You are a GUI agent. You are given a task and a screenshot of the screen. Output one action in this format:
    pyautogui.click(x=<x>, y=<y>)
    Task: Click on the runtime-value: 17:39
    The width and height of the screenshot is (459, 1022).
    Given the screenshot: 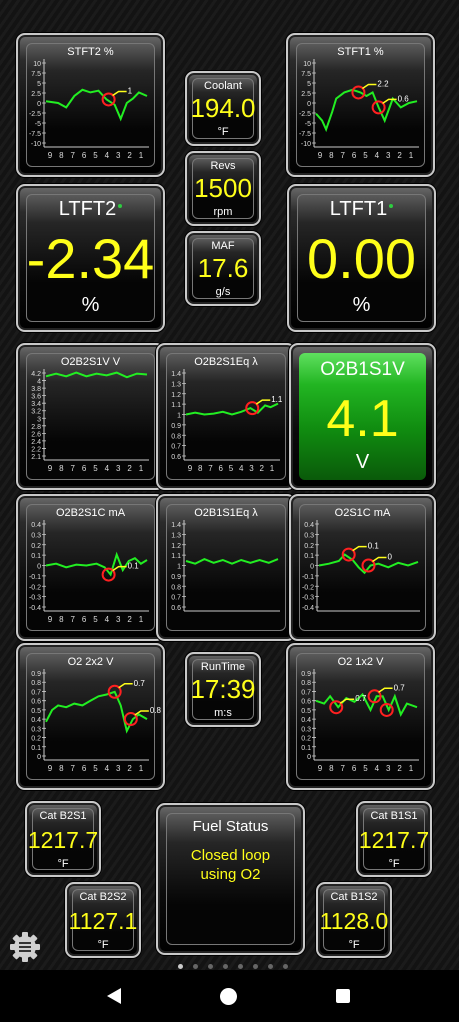 What is the action you would take?
    pyautogui.click(x=223, y=689)
    